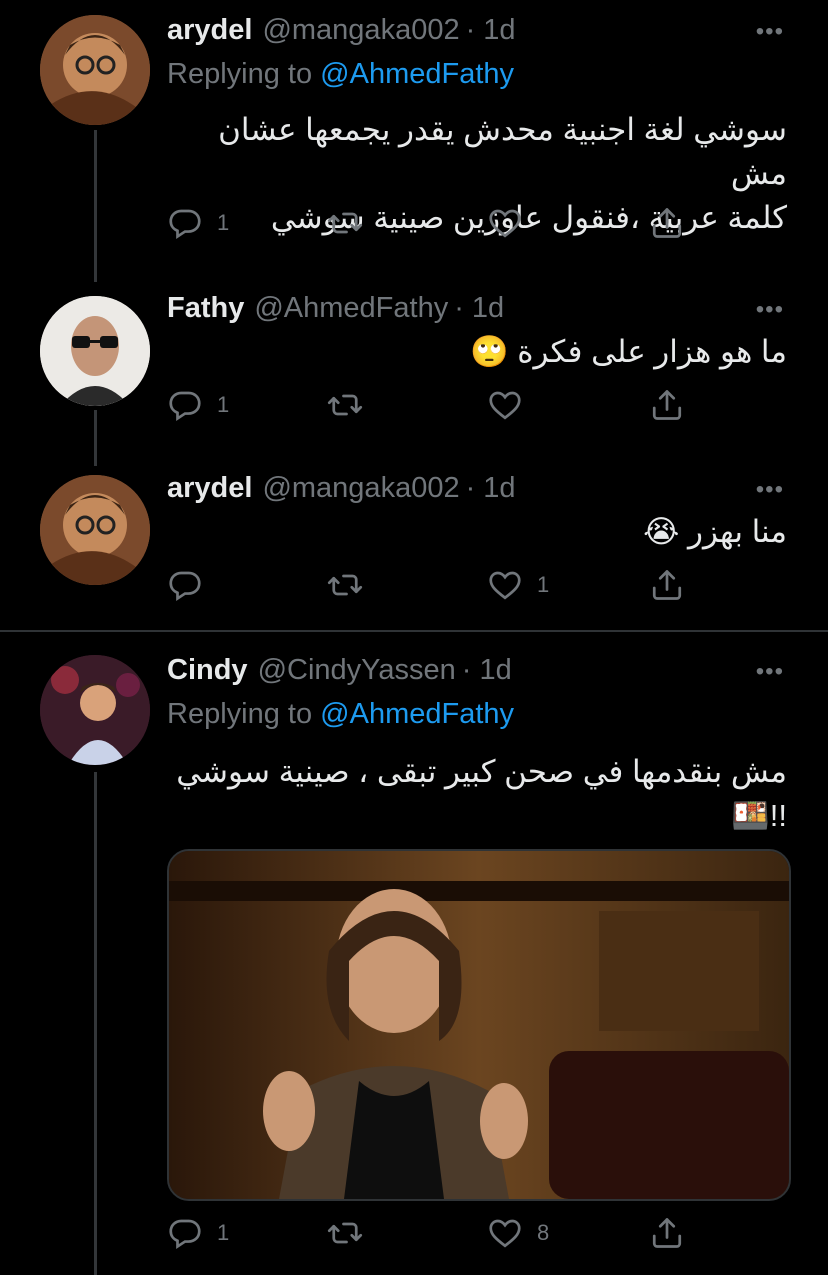 The image size is (828, 1275). Describe the element at coordinates (737, 531) in the screenshot. I see `tweet-text-line: منا بهزر` at that location.